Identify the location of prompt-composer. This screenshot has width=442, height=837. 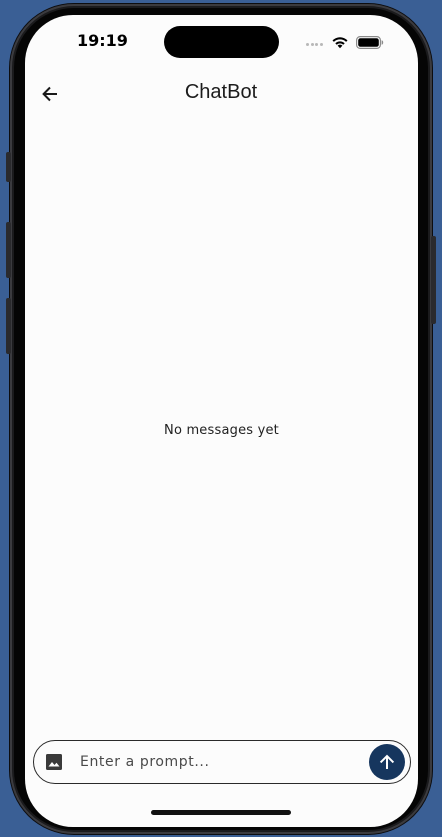
(222, 762).